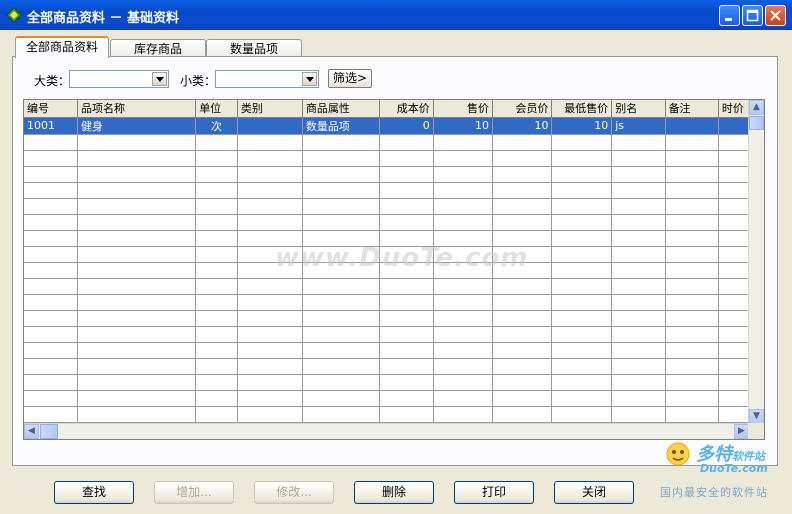 Image resolution: width=792 pixels, height=514 pixels. I want to click on filter-button: 筛选>, so click(350, 78).